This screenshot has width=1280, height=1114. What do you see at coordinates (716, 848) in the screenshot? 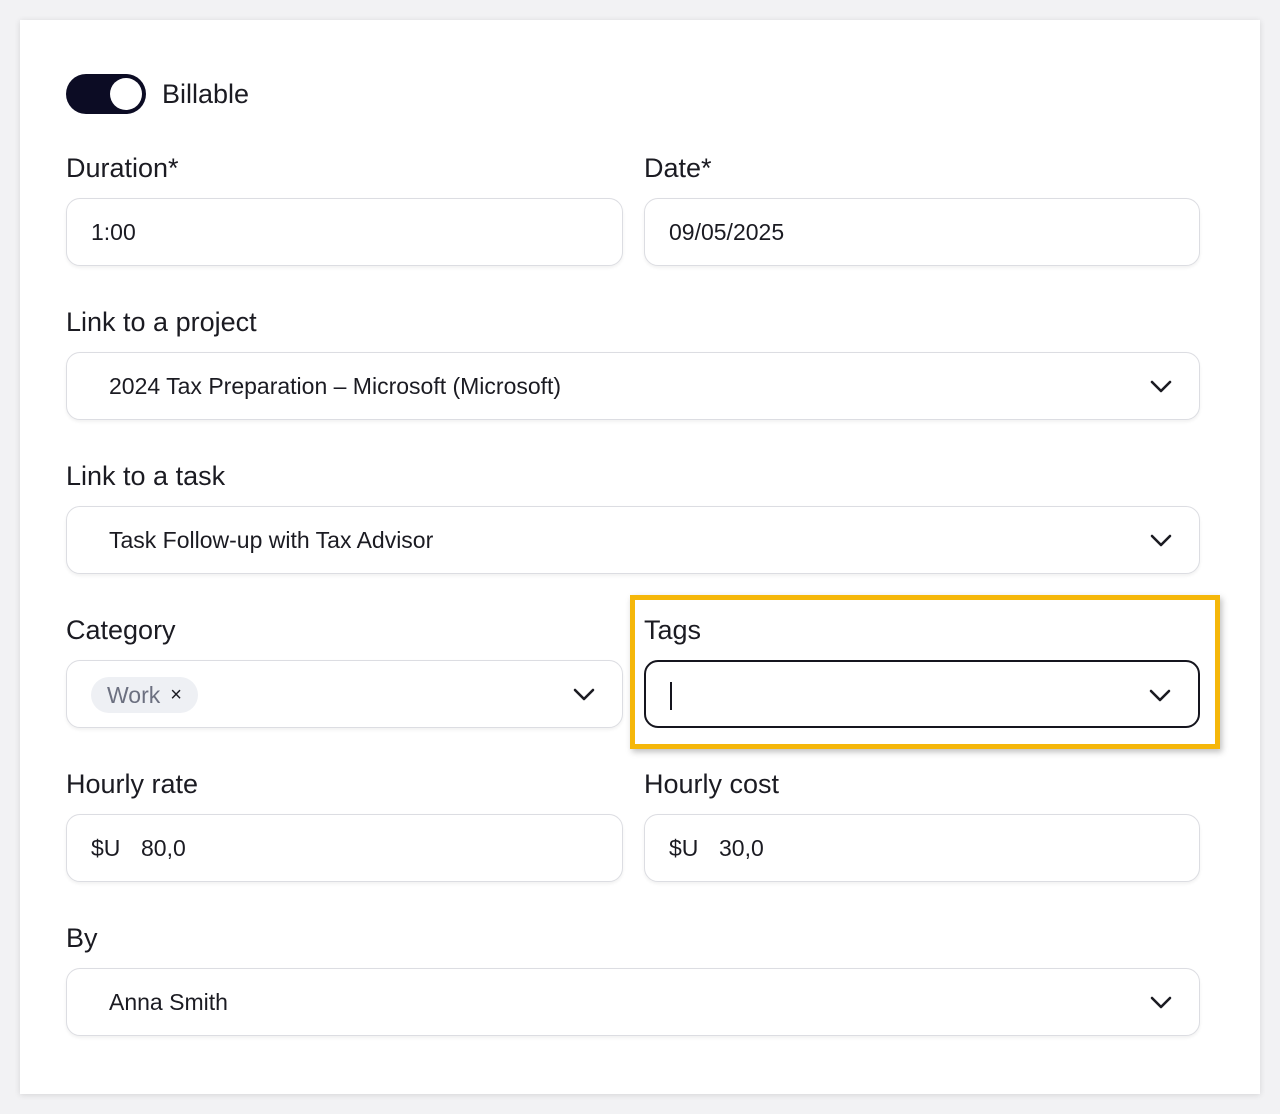
I see `hourly-cost-value: $U 30,0` at bounding box center [716, 848].